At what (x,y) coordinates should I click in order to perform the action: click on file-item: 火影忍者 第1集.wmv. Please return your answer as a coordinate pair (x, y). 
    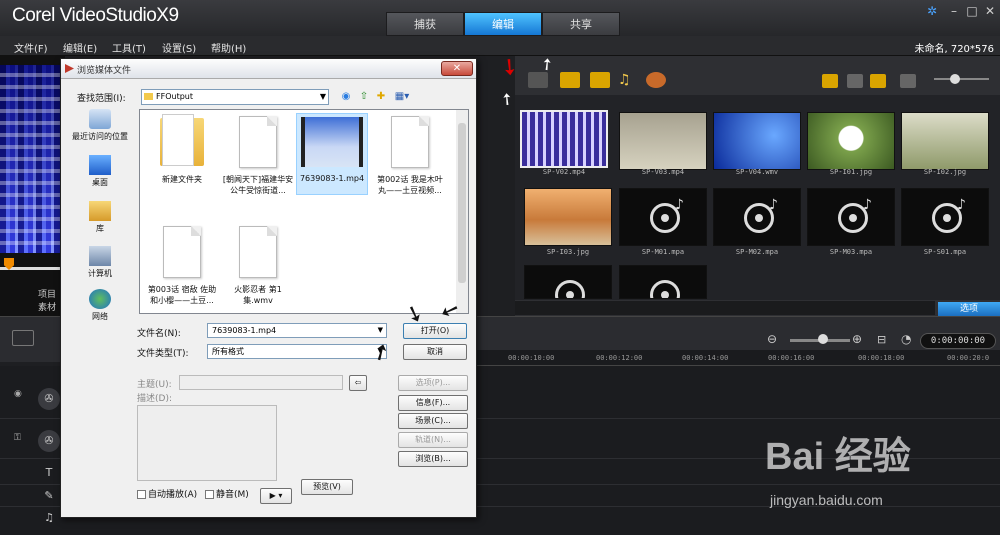
    Looking at the image, I should click on (258, 266).